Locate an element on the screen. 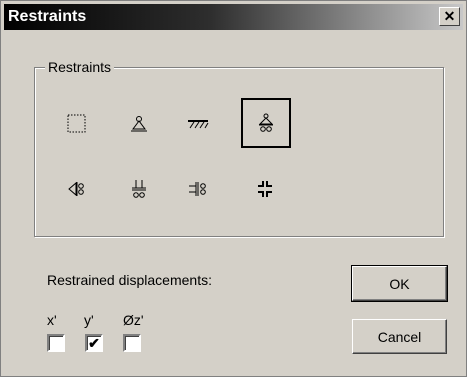 The width and height of the screenshot is (469, 379). restraint-empty-button is located at coordinates (77, 124).